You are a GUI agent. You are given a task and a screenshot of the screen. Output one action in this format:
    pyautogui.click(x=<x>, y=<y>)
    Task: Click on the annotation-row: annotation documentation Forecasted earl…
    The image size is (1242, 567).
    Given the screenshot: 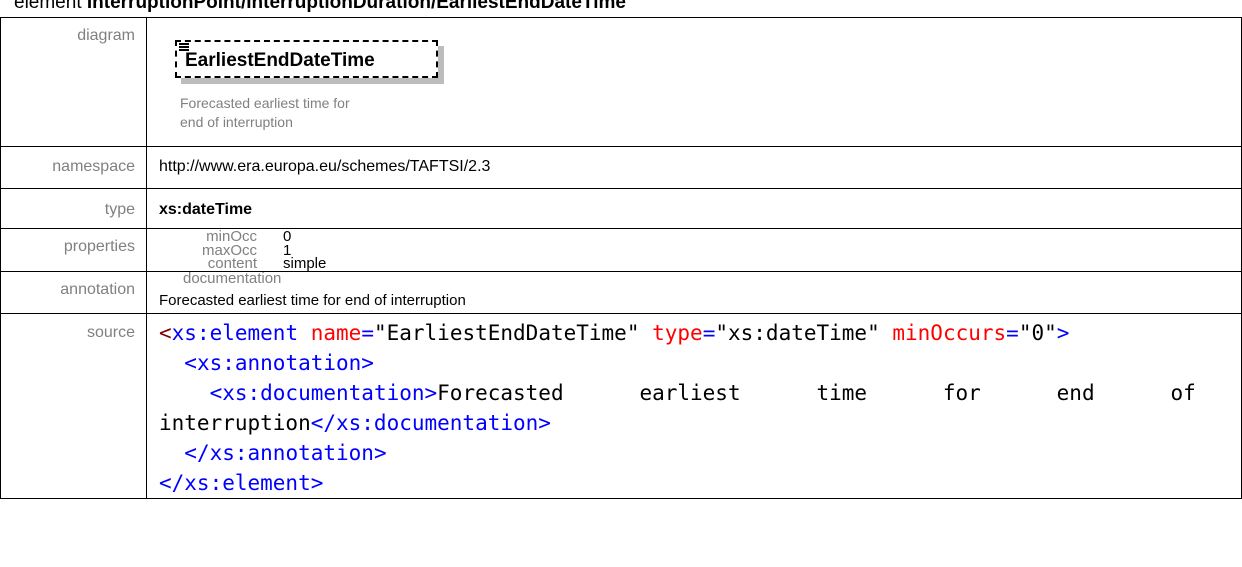 What is the action you would take?
    pyautogui.click(x=621, y=292)
    